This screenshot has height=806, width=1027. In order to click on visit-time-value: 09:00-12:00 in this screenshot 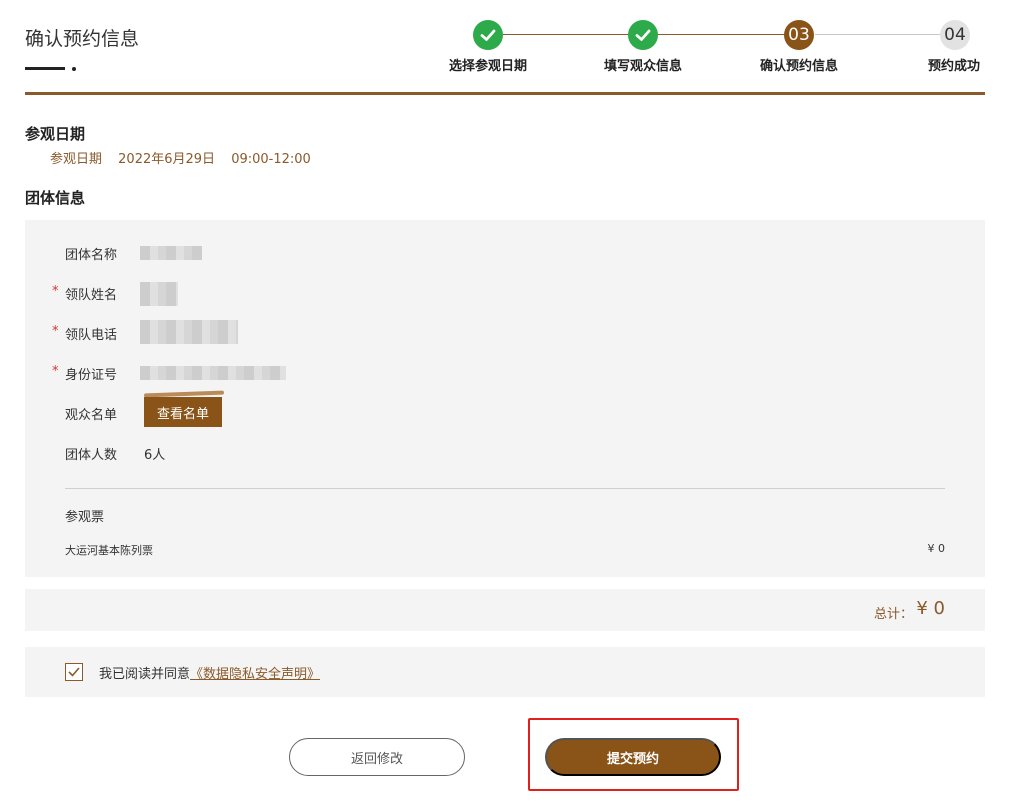, I will do `click(271, 159)`.